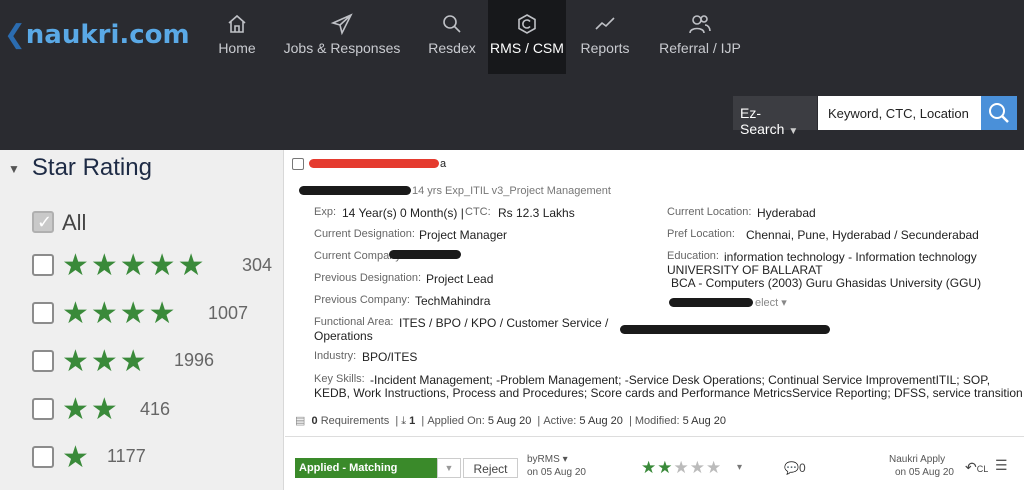 This screenshot has height=490, width=1024. Describe the element at coordinates (257, 265) in the screenshot. I see `count-5-stars: 304` at that location.